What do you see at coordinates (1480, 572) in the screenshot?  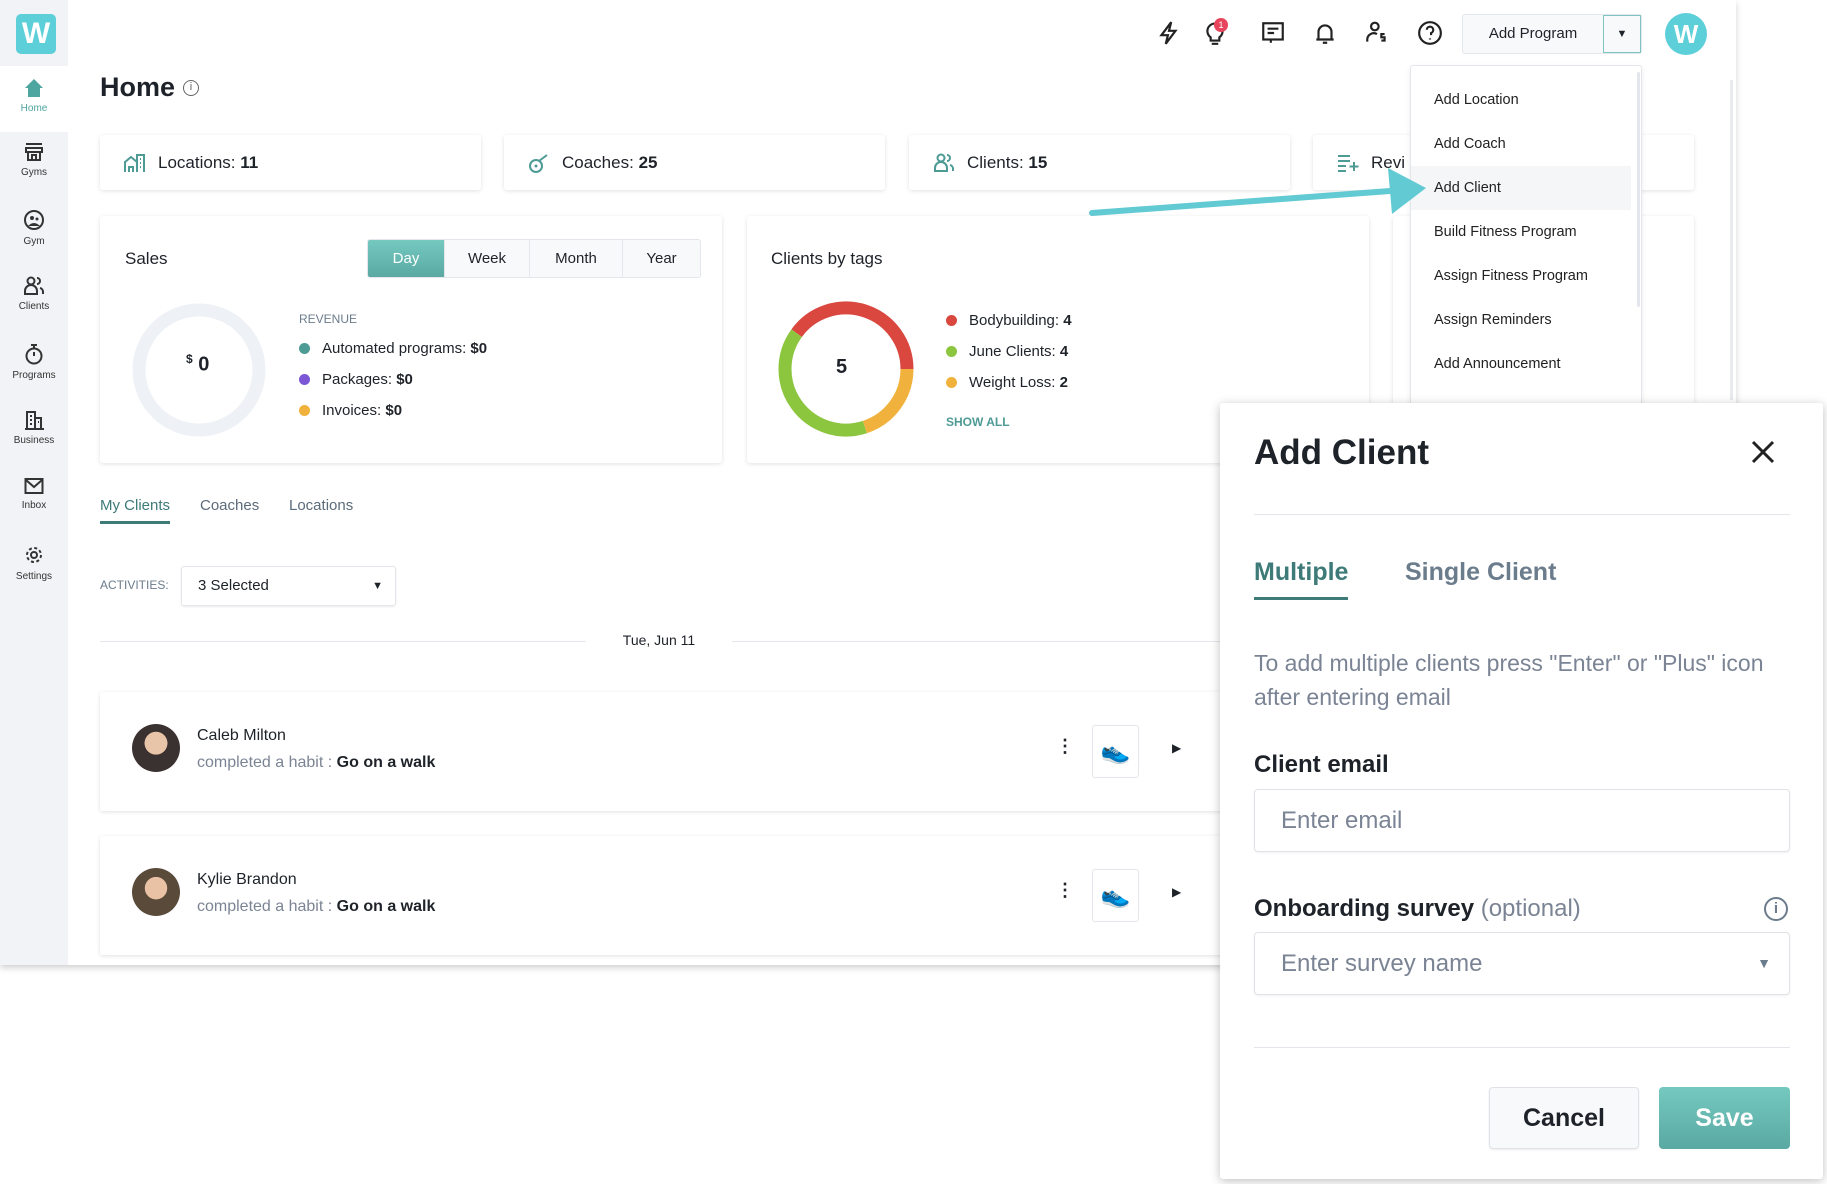 I see `tab-single-client: Single Client` at bounding box center [1480, 572].